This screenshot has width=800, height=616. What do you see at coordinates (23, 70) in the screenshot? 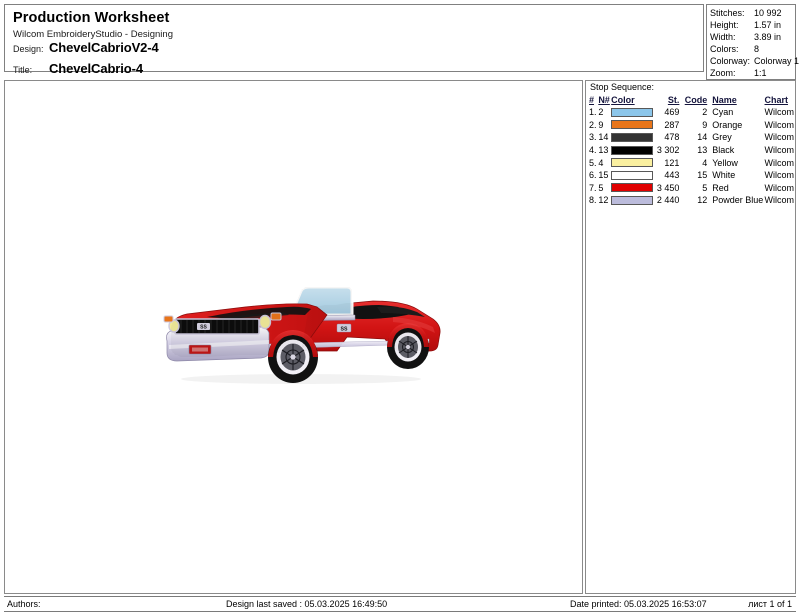
I see `title-label: Title:` at bounding box center [23, 70].